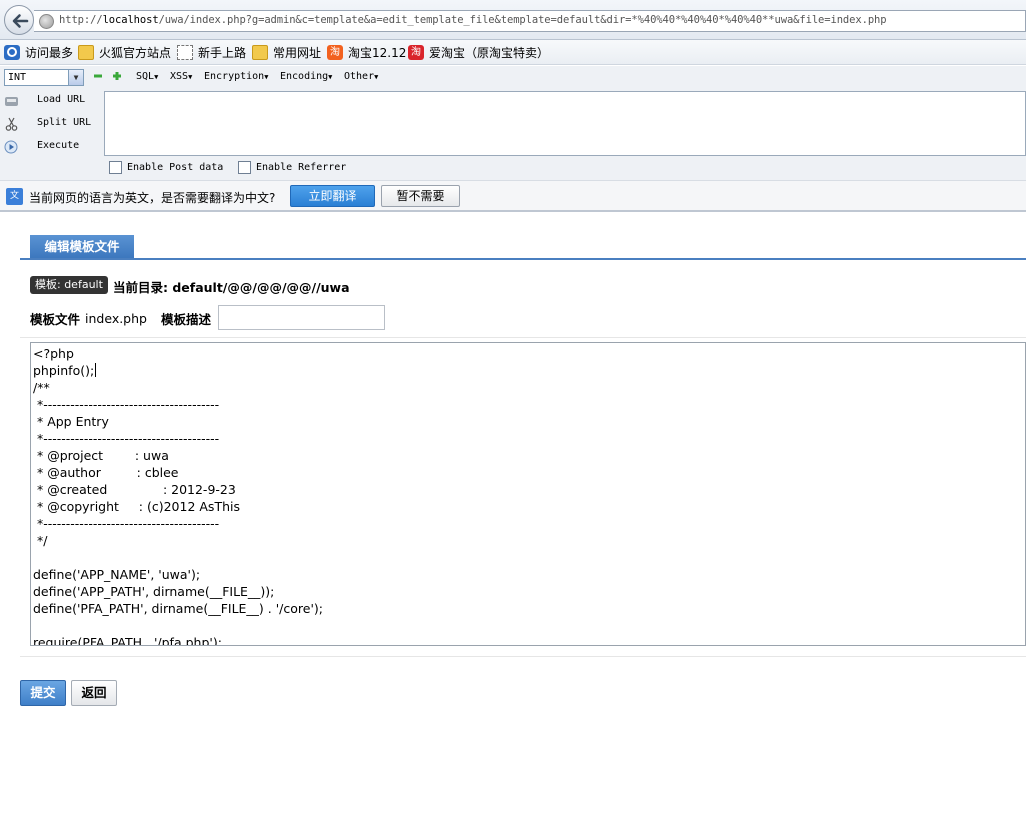  I want to click on aitaobao-icon: 淘, so click(416, 52).